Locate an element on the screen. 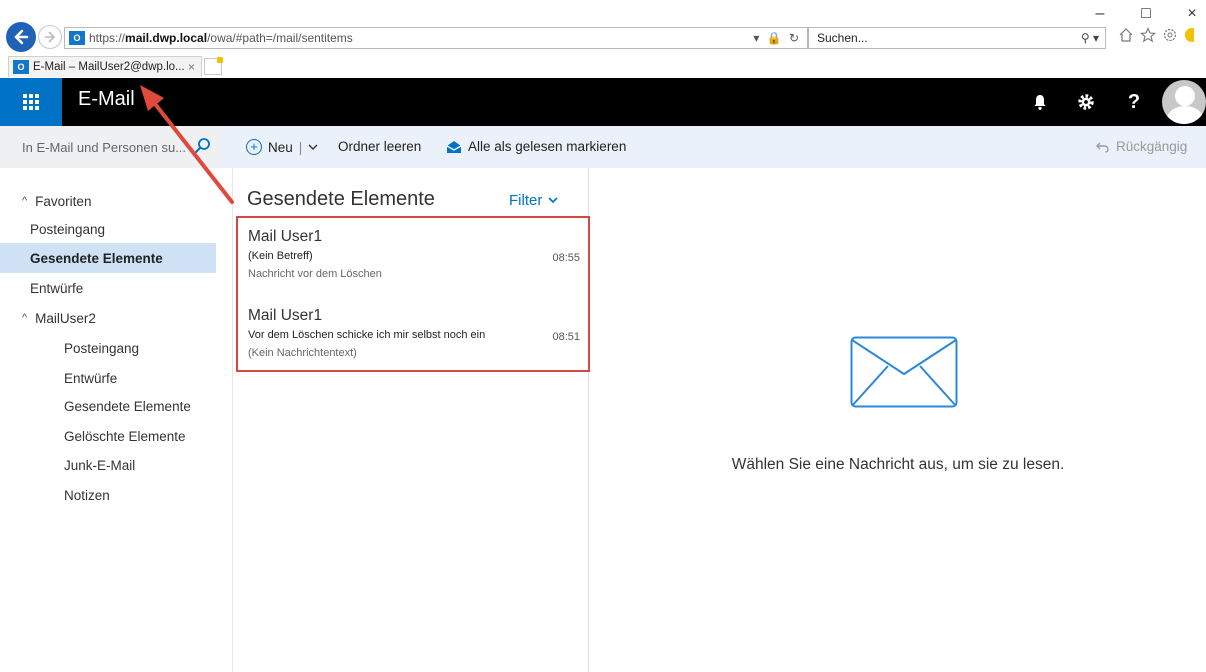  plus-circle-icon: + is located at coordinates (254, 147).